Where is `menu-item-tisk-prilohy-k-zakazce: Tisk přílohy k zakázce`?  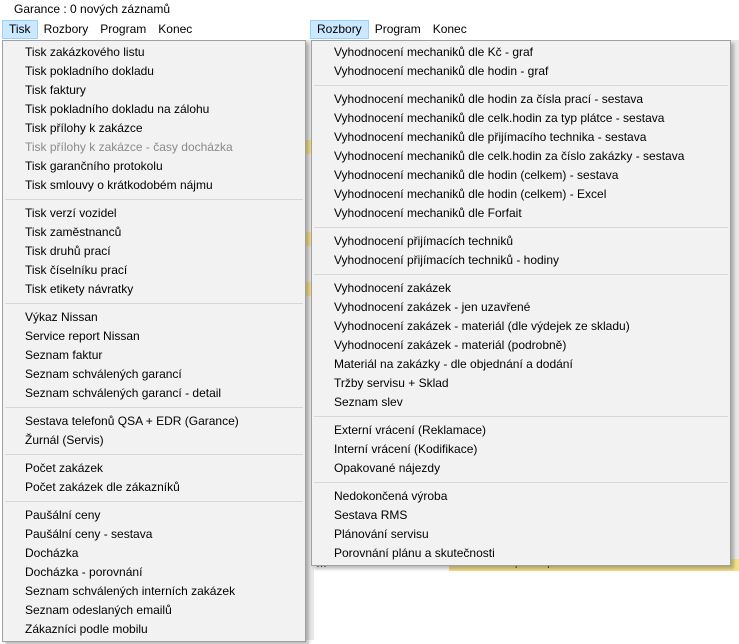 menu-item-tisk-prilohy-k-zakazce: Tisk přílohy k zakázce is located at coordinates (154, 128).